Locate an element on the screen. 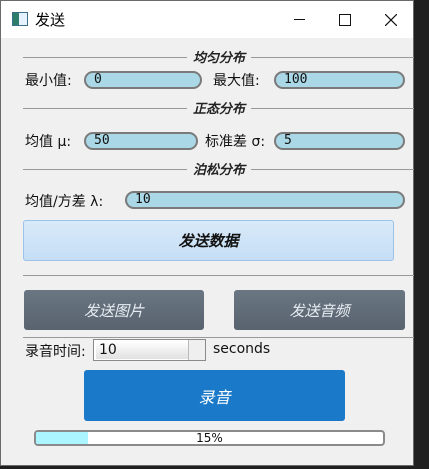 This screenshot has height=469, width=429. close-icon is located at coordinates (391, 19).